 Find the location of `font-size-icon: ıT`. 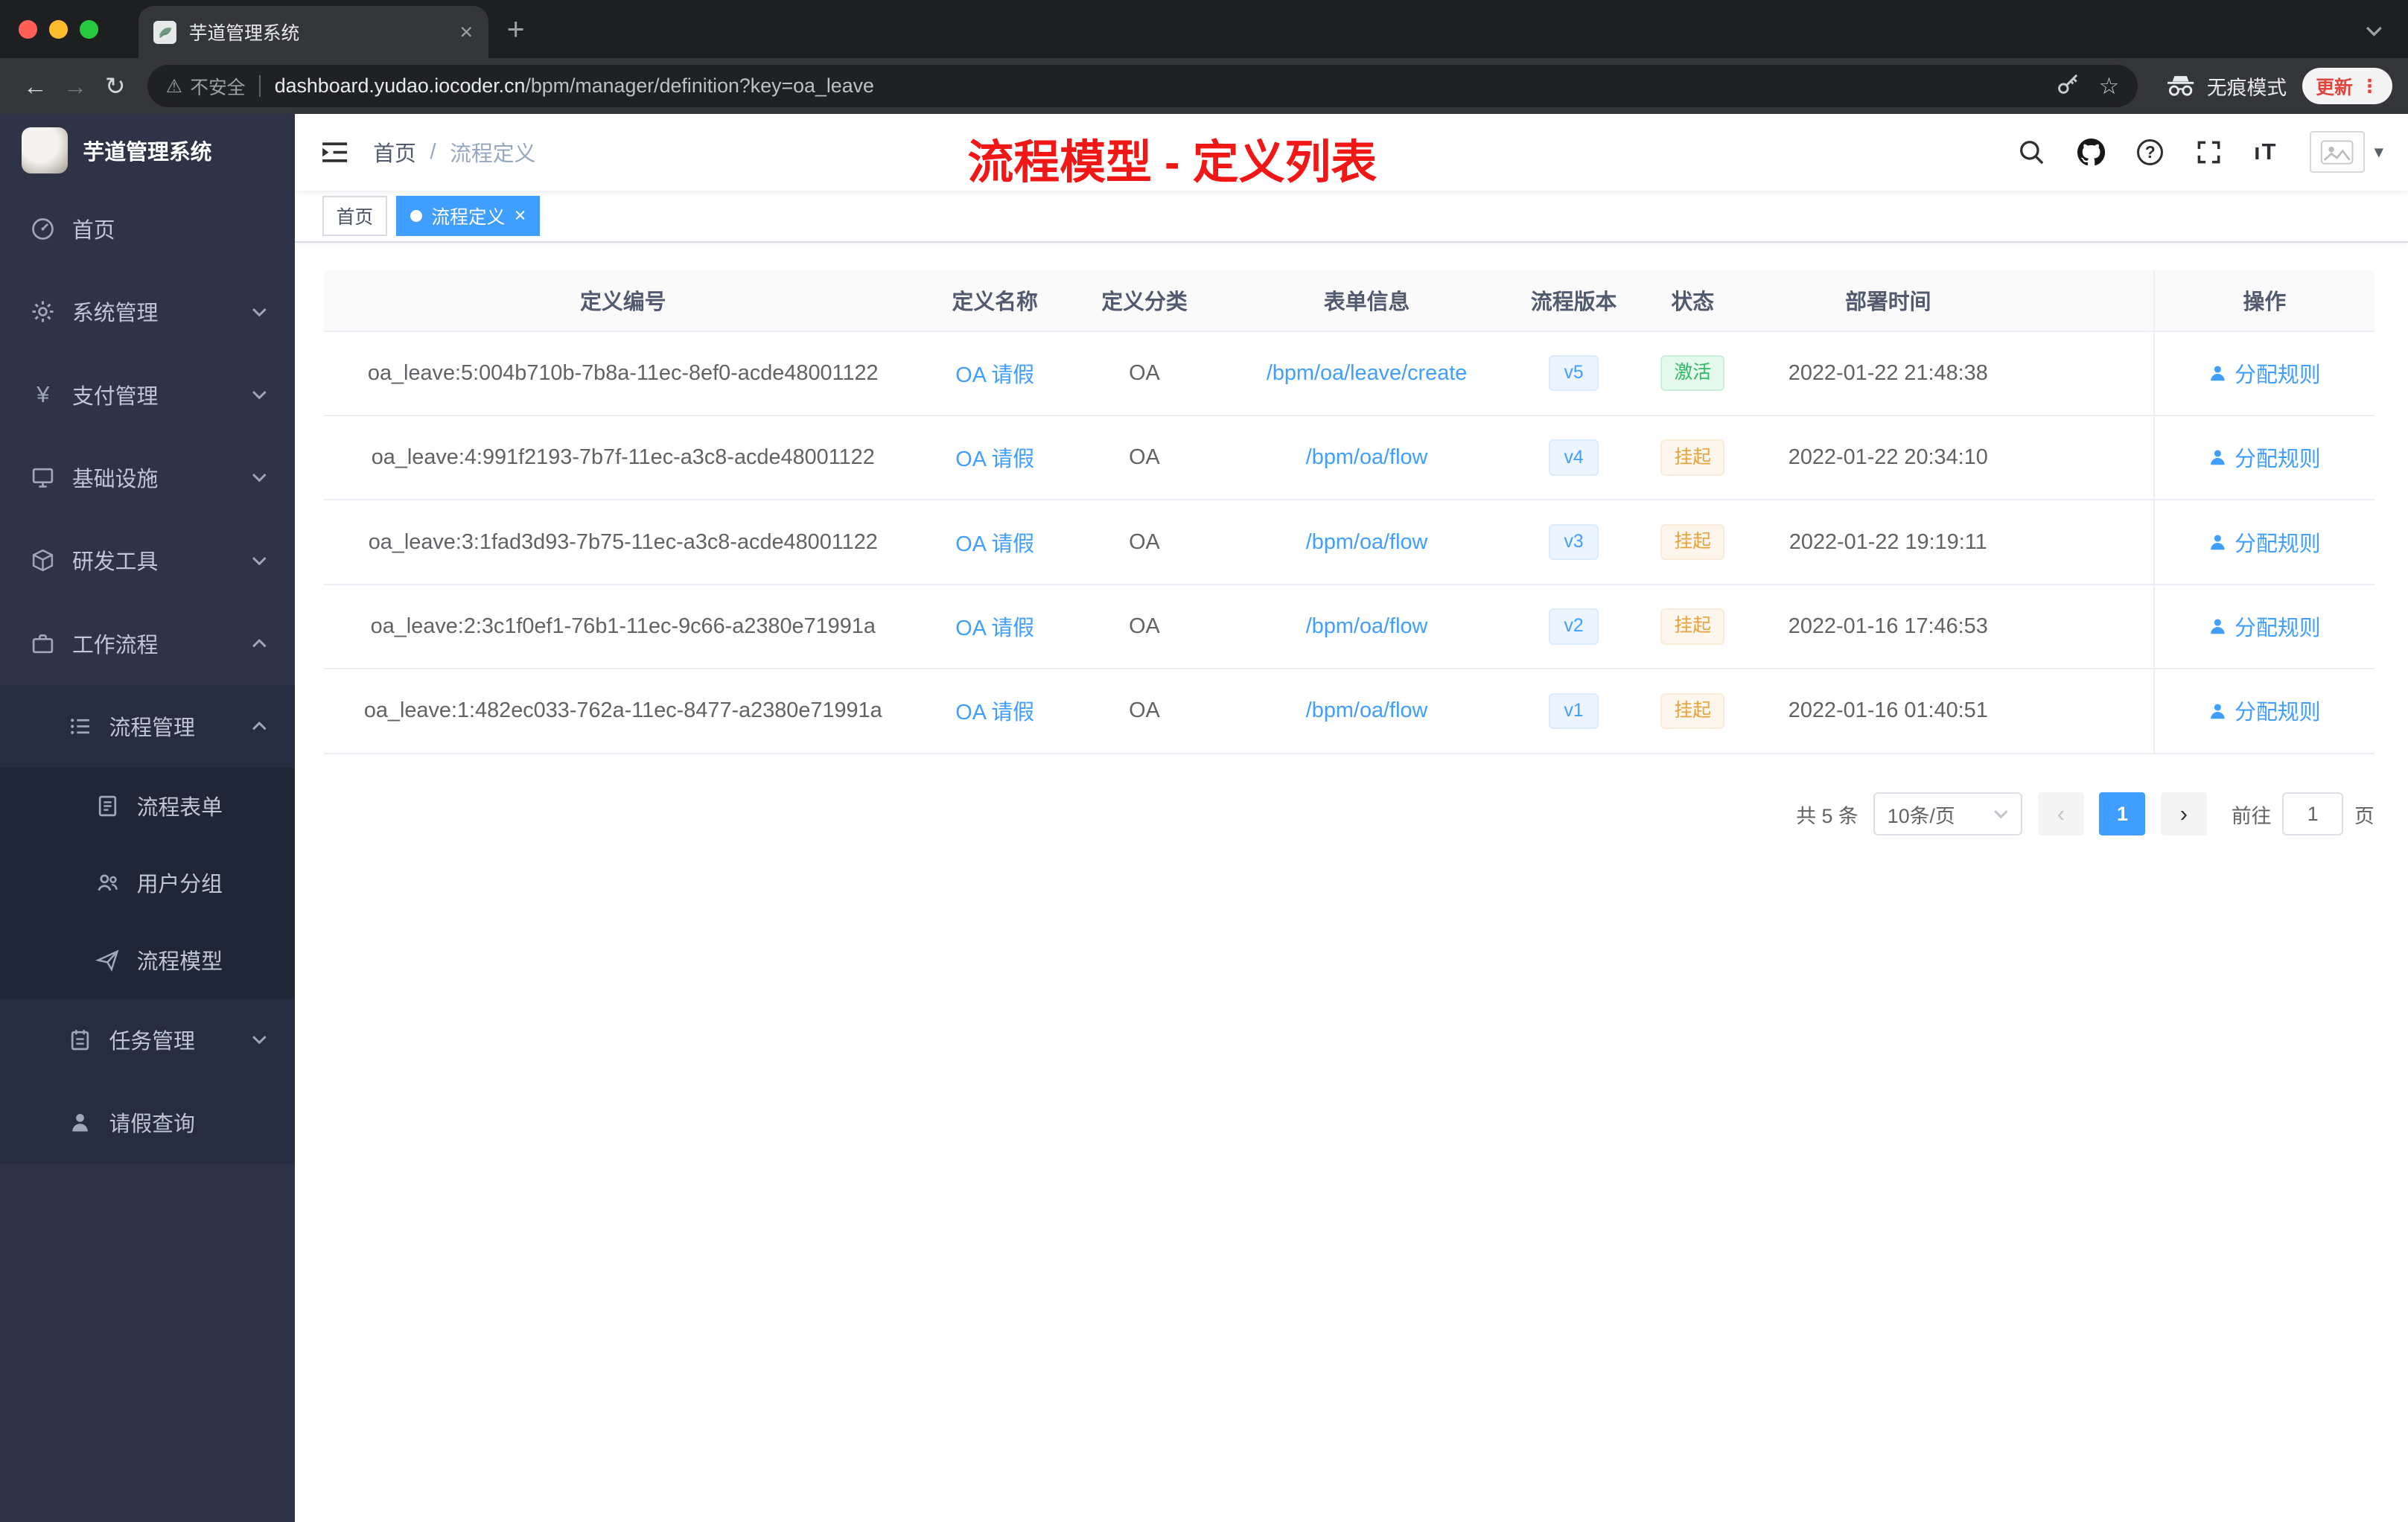

font-size-icon: ıT is located at coordinates (2266, 151).